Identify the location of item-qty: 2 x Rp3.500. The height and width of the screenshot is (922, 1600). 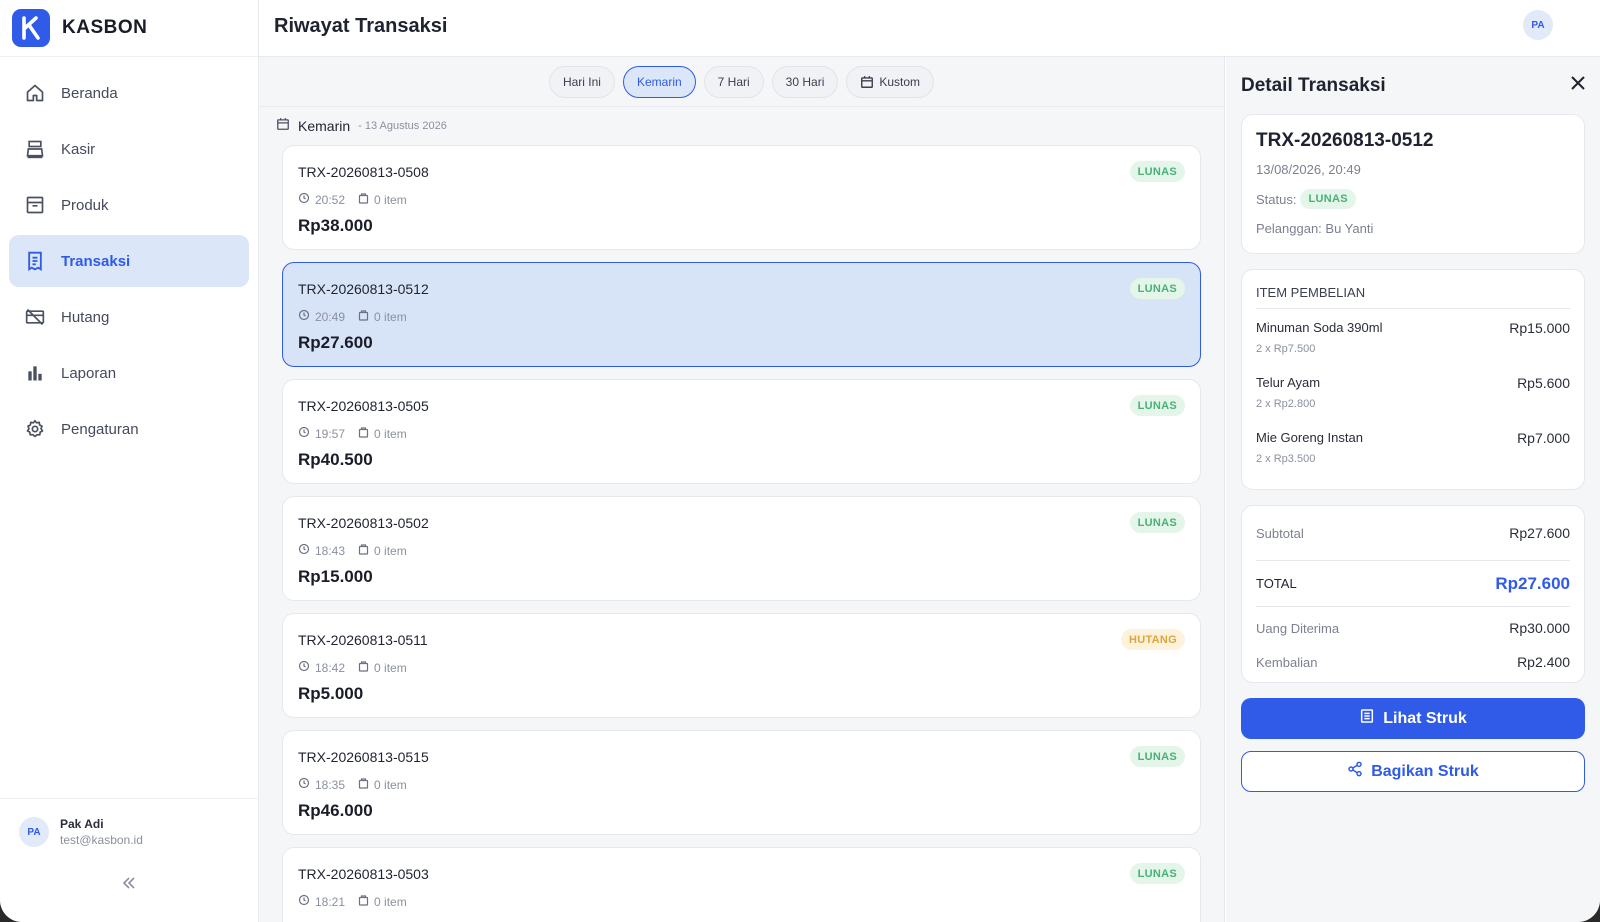
(1286, 459).